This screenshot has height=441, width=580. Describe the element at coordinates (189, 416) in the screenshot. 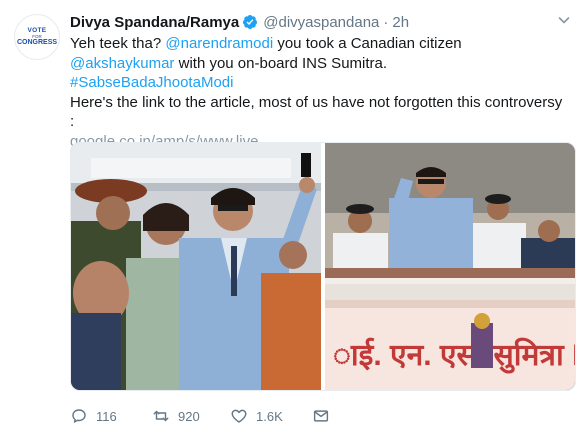

I see `retweet-count: 920` at that location.